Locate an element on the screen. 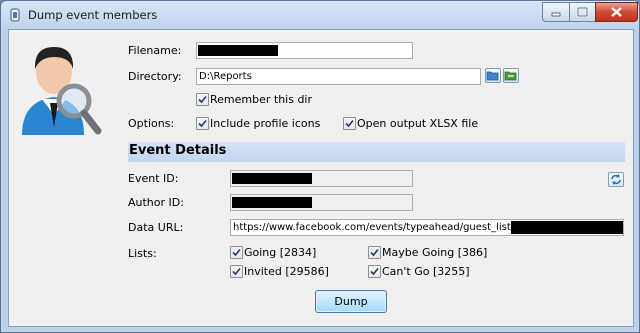 Image resolution: width=640 pixels, height=333 pixels. event-details-heading: Event Details is located at coordinates (178, 150).